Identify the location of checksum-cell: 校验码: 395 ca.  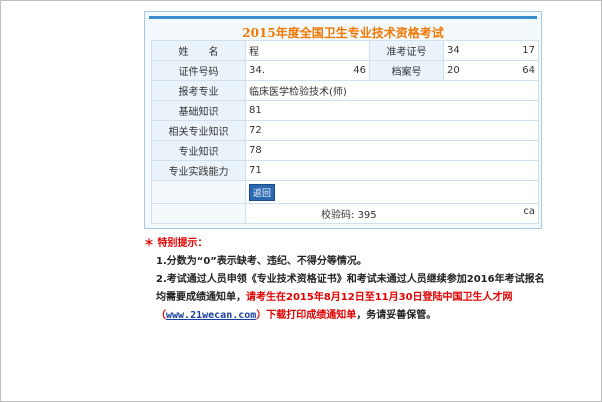
(392, 213).